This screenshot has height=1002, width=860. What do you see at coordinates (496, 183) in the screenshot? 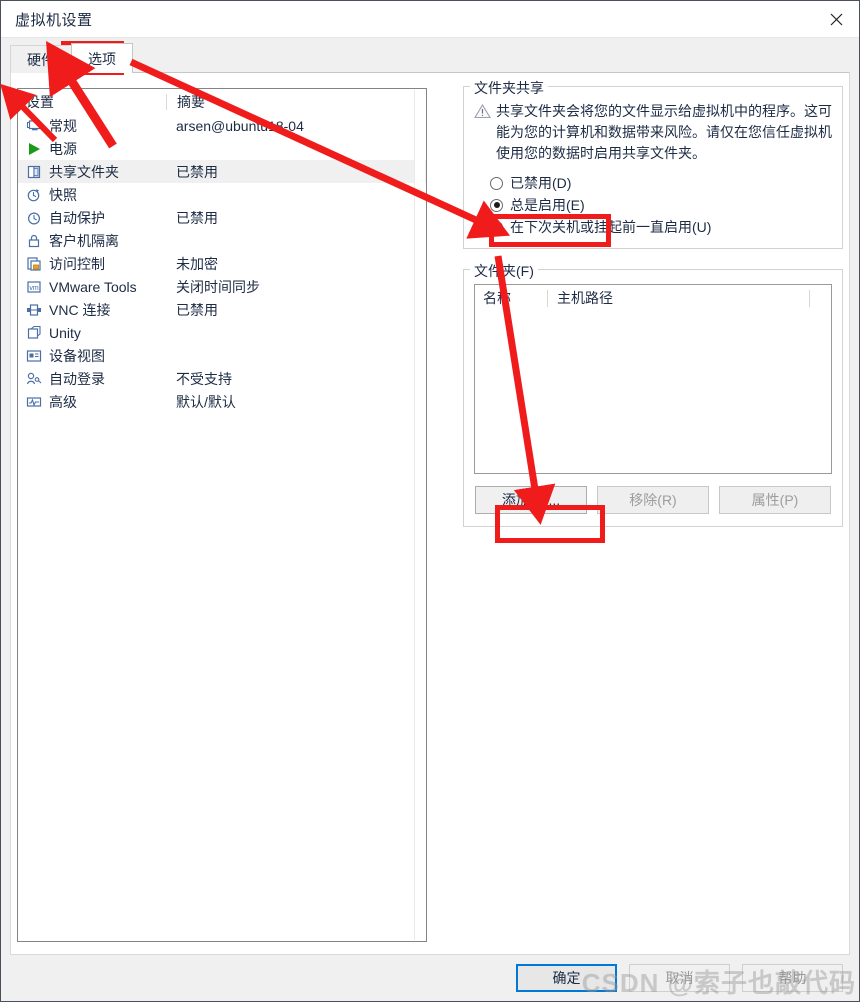
I see `radio-disabled-button` at bounding box center [496, 183].